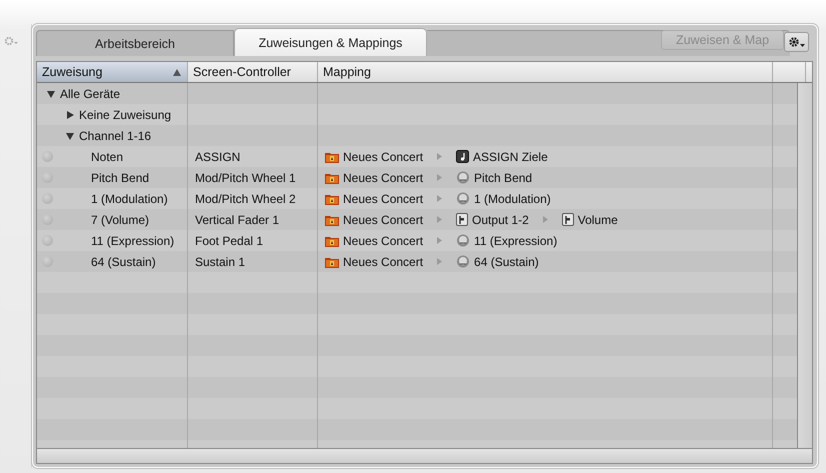 The image size is (826, 473). I want to click on controller-name: Foot Pedal 1, so click(229, 241).